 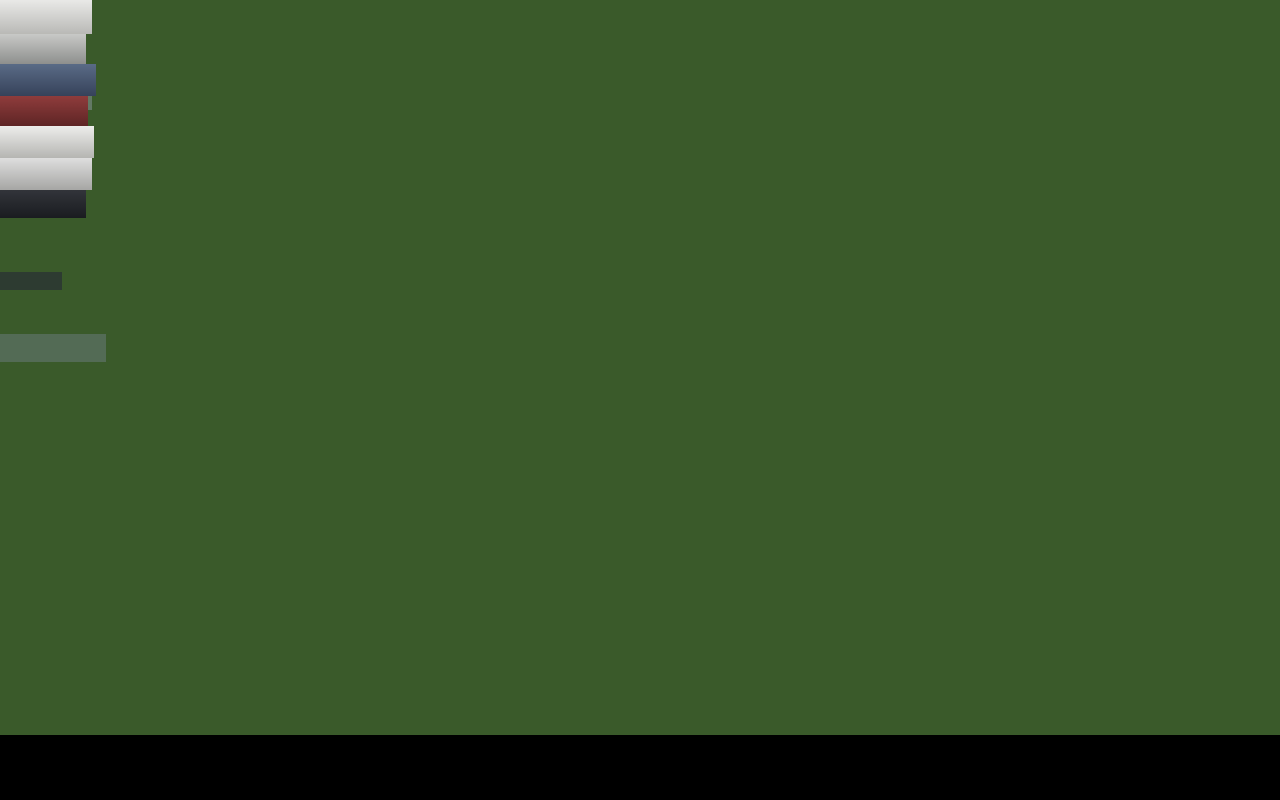 I want to click on tree-trunk, so click(x=9, y=698).